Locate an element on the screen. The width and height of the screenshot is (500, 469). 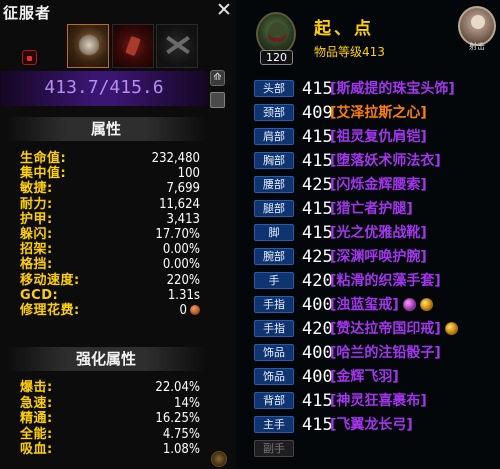
stat-value: 100 is located at coordinates (189, 173).